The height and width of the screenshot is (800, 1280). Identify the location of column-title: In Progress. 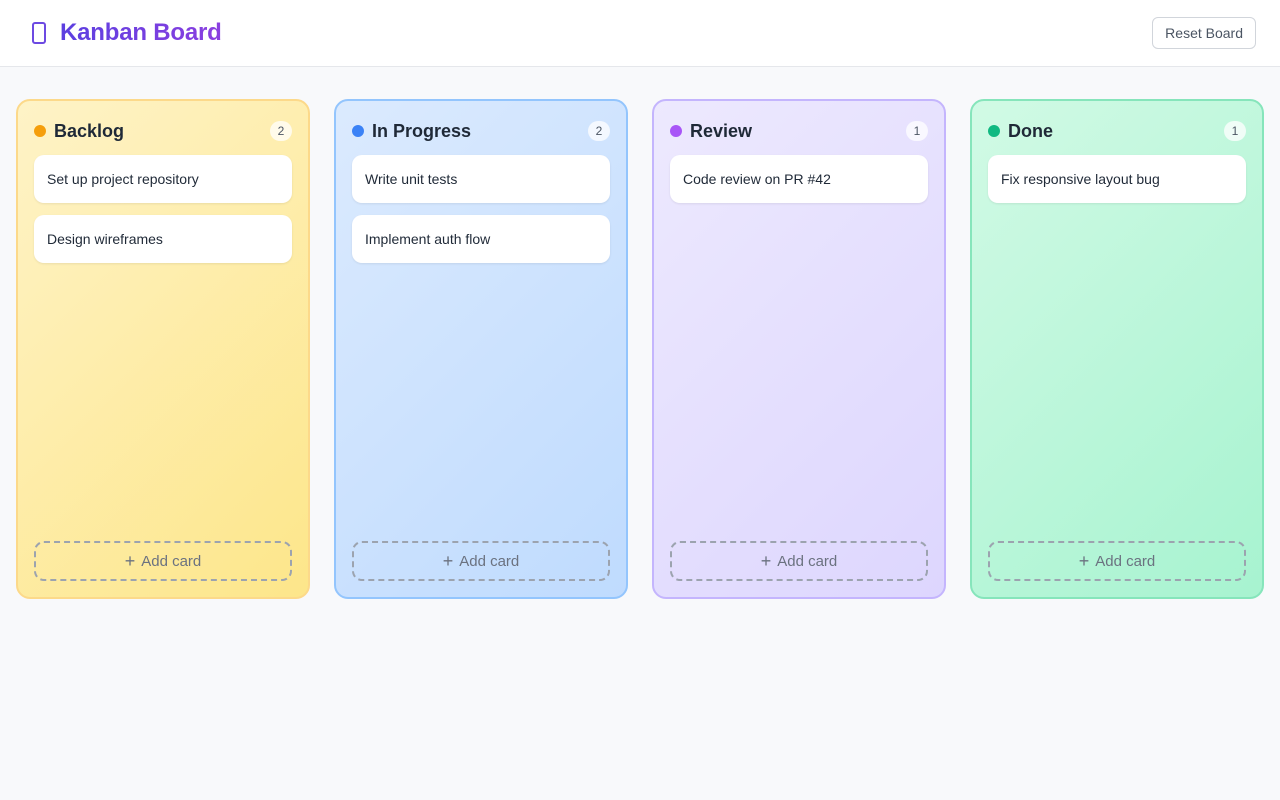
(422, 130).